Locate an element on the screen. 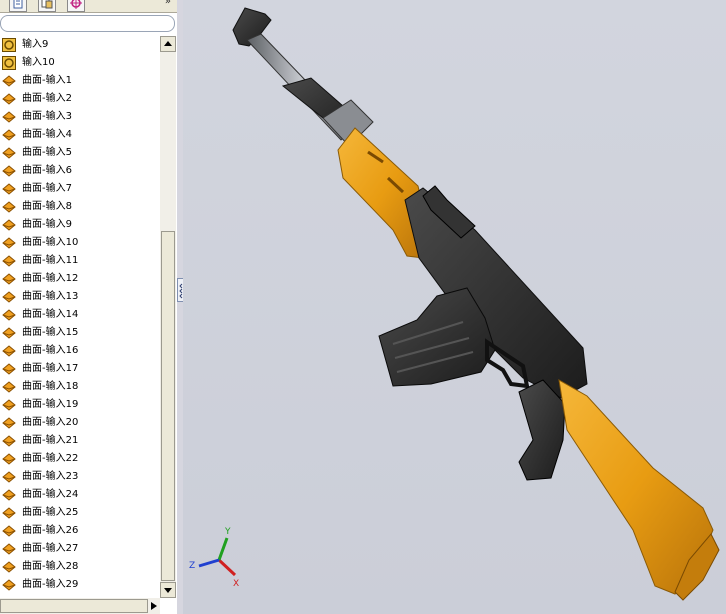  vertical-scroll-thumb is located at coordinates (168, 406).